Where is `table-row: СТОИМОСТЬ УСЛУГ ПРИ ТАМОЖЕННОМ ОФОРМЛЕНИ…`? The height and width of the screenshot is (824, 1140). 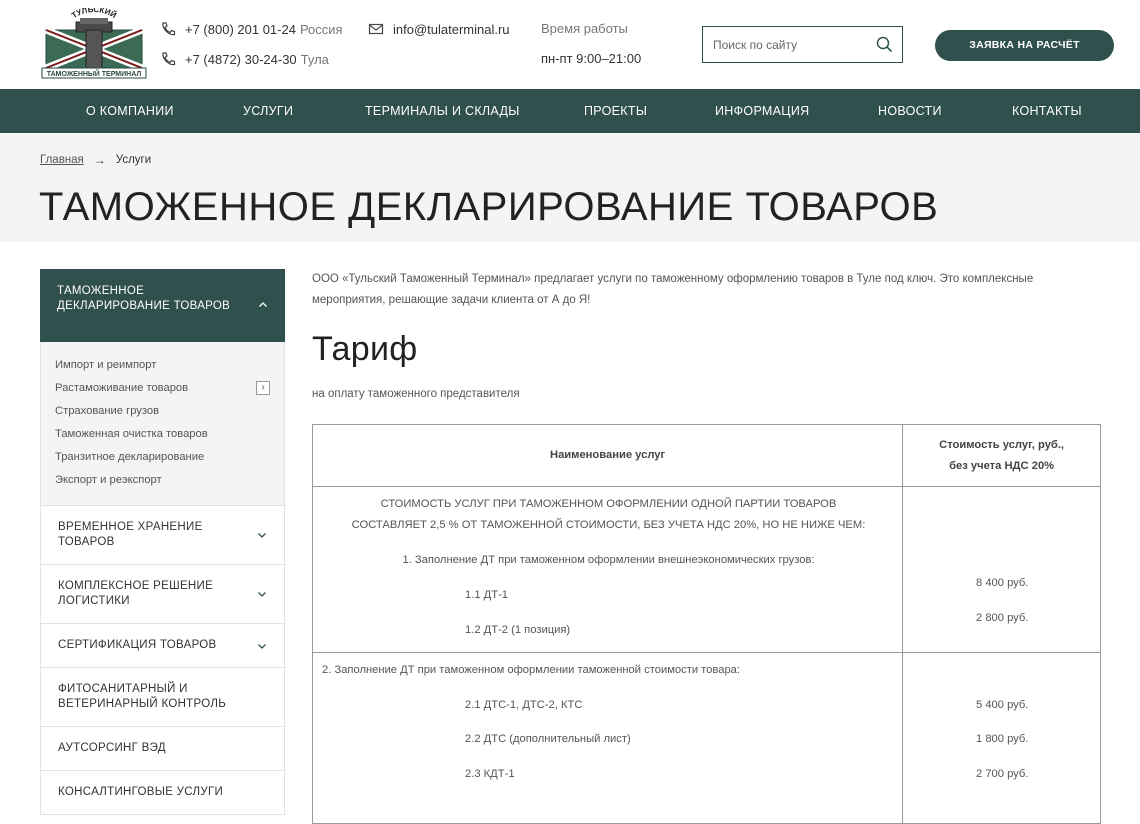 table-row: СТОИМОСТЬ УСЛУГ ПРИ ТАМОЖЕННОМ ОФОРМЛЕНИ… is located at coordinates (706, 569).